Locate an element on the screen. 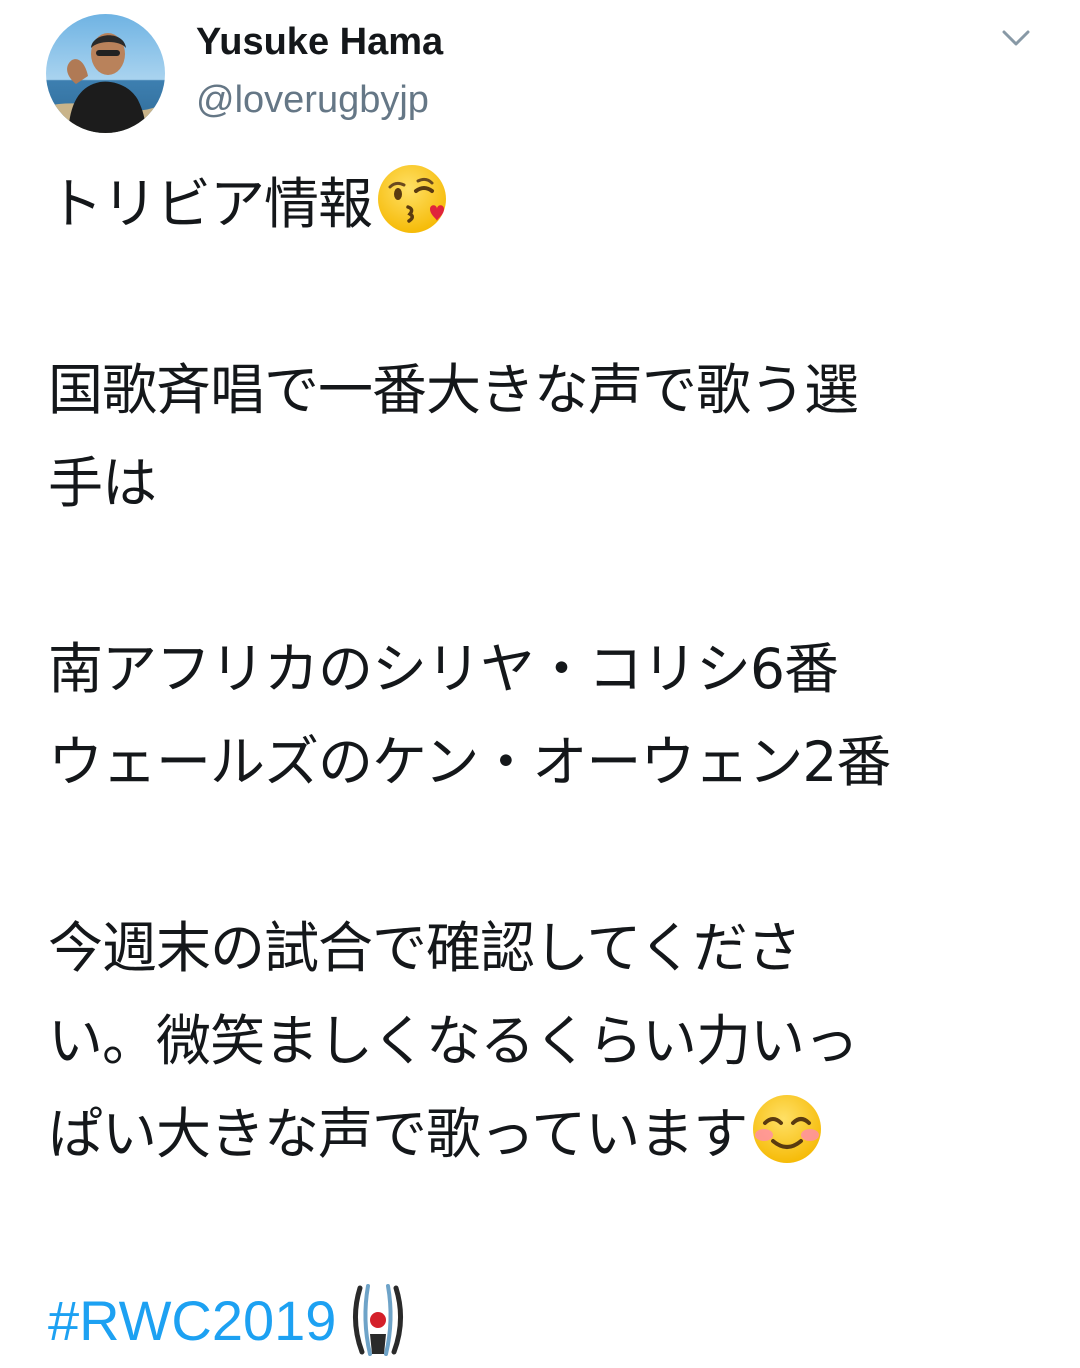 The height and width of the screenshot is (1368, 1080). avatar is located at coordinates (105, 73).